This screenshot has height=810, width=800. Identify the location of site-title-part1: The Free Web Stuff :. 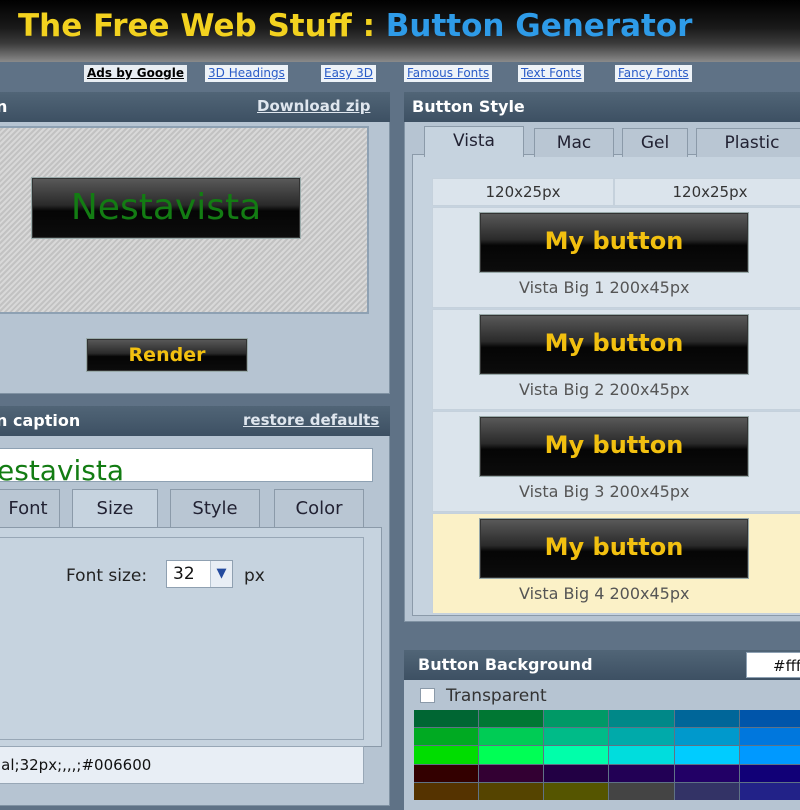
(202, 26).